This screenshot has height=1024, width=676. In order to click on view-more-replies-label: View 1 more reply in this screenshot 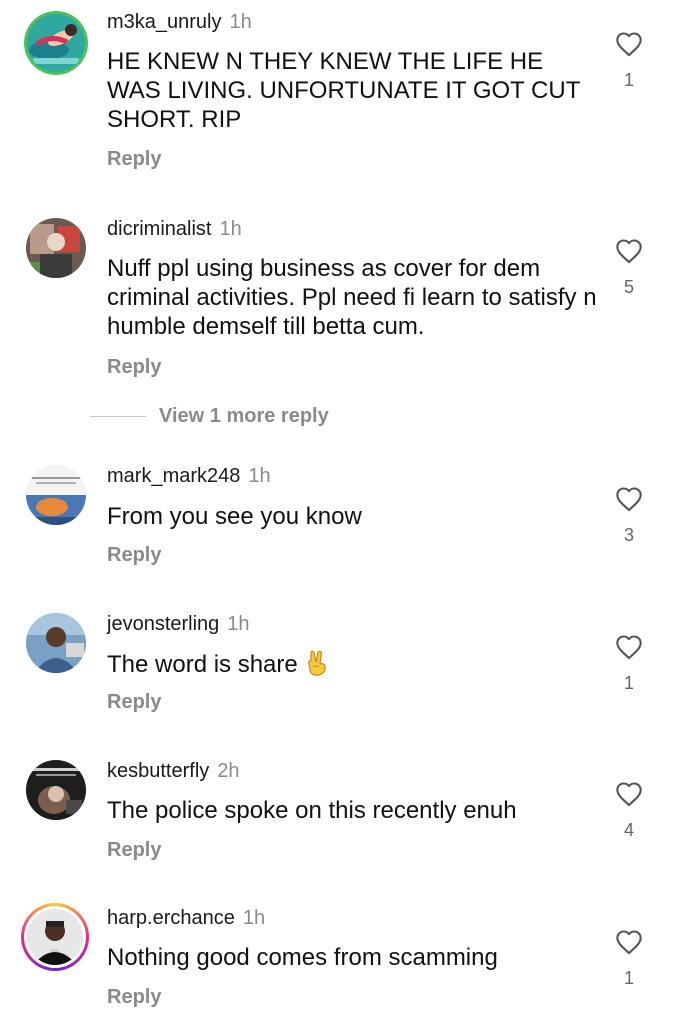, I will do `click(244, 416)`.